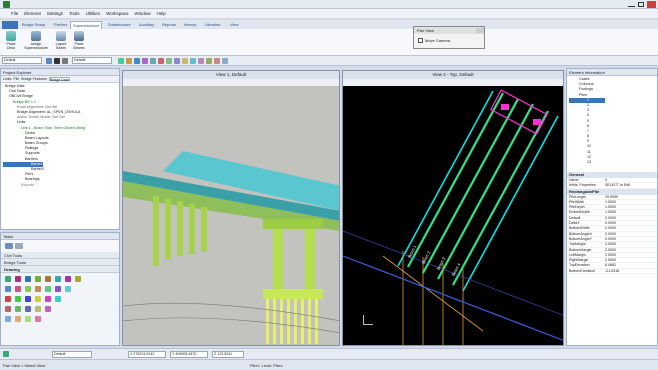 The image size is (658, 370). Describe the element at coordinates (22, 60) in the screenshot. I see `level-select: Default` at that location.